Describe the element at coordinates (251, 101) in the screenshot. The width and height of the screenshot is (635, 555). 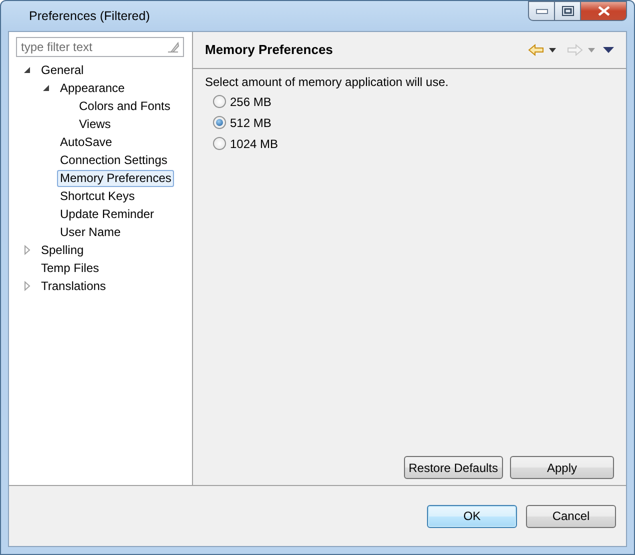
I see `radio-label: 256 MB` at that location.